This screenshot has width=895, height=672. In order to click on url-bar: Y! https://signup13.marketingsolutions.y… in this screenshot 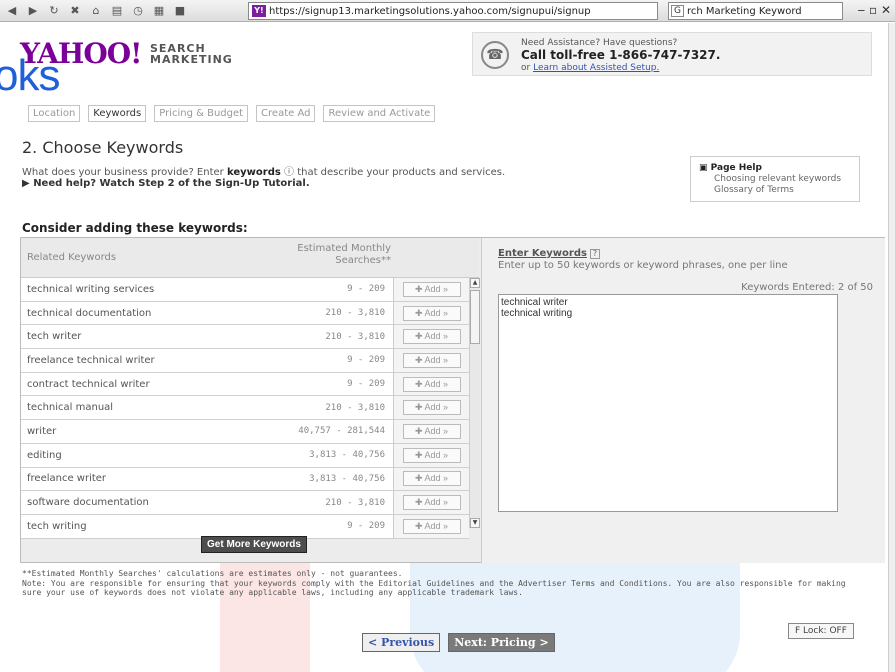, I will do `click(453, 11)`.